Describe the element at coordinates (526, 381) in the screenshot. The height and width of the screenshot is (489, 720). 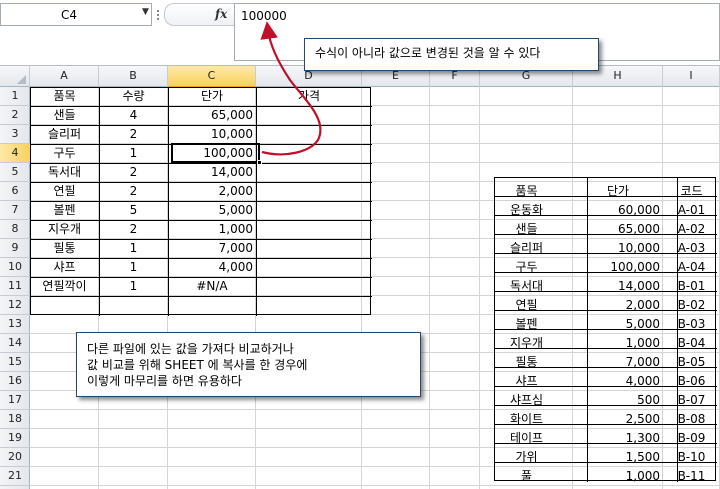
I see `right-table-cell: 샤프` at that location.